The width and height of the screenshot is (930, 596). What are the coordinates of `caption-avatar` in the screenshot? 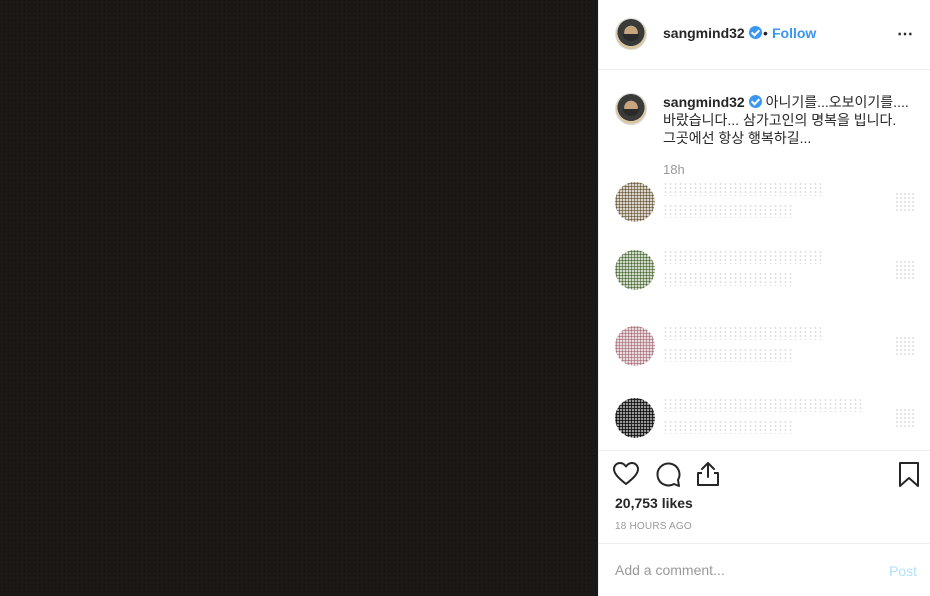 It's located at (631, 109).